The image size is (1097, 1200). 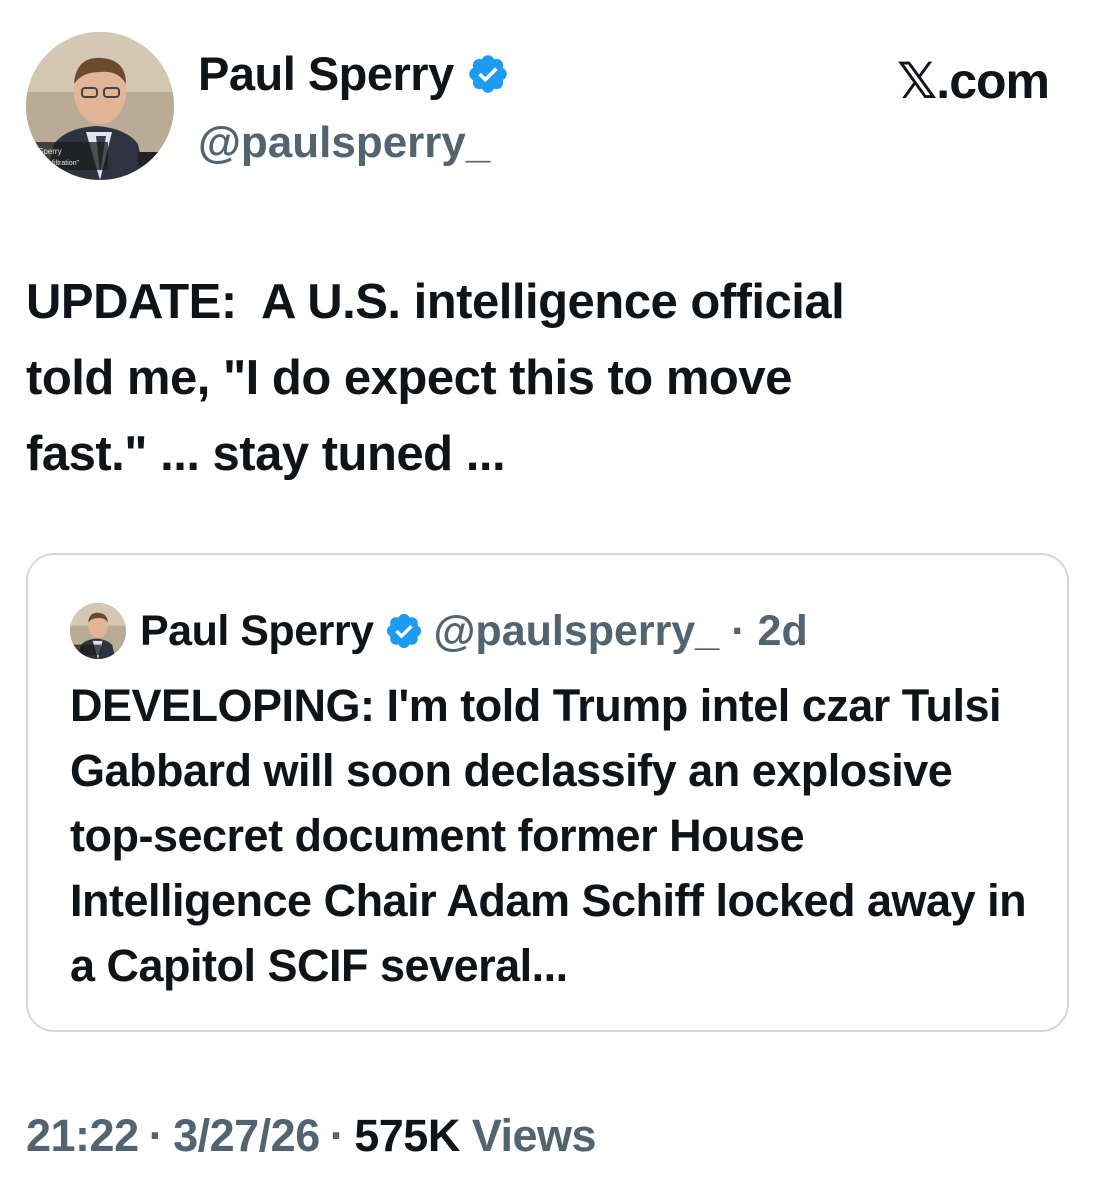 I want to click on quoted-tweet-header: Paul Sperry @paulsperry_ · 2d, so click(x=439, y=631).